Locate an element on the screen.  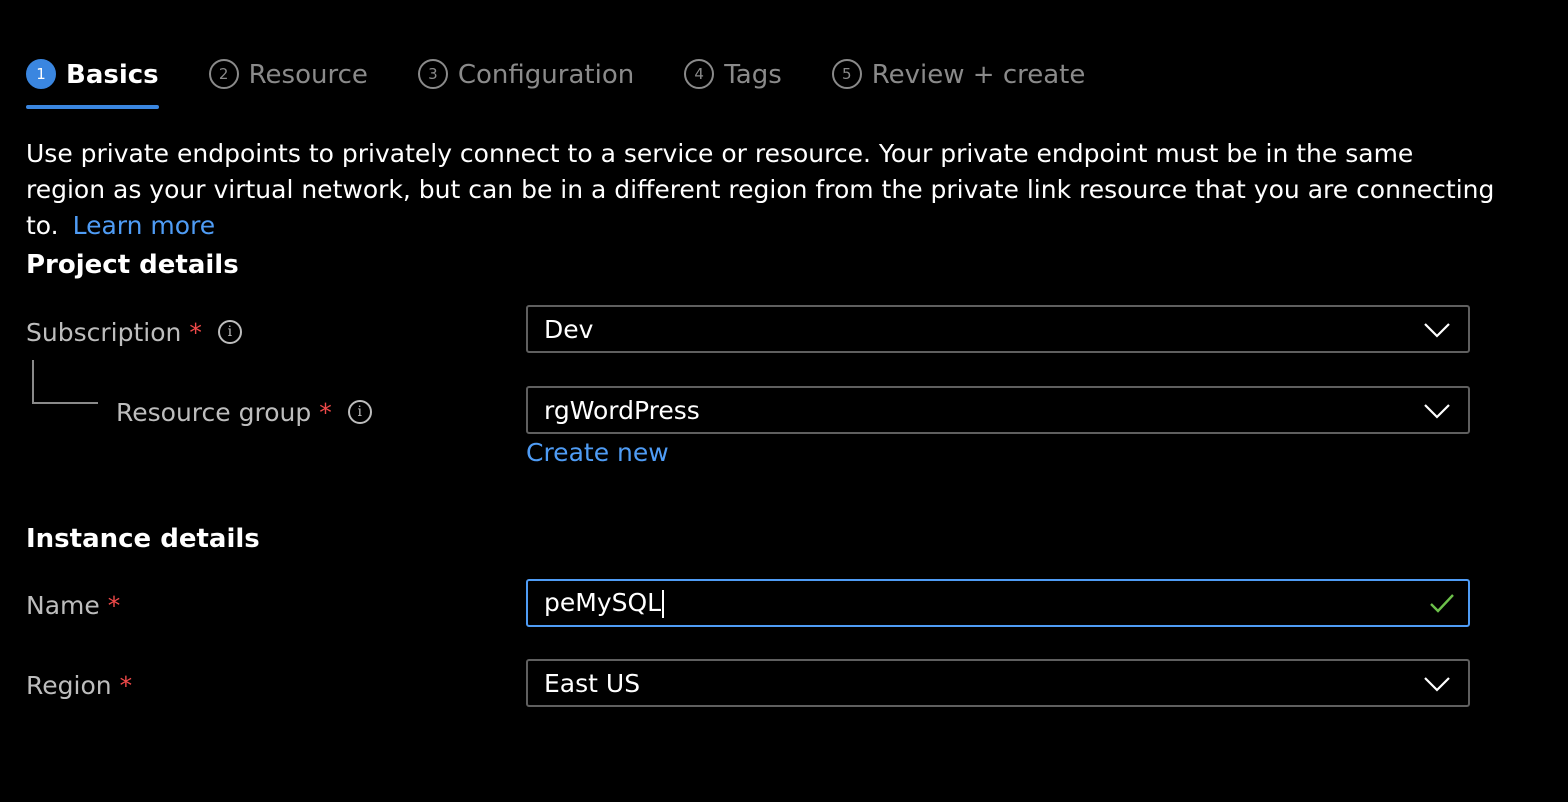
tab-review-create: 5 Review + create is located at coordinates (958, 75).